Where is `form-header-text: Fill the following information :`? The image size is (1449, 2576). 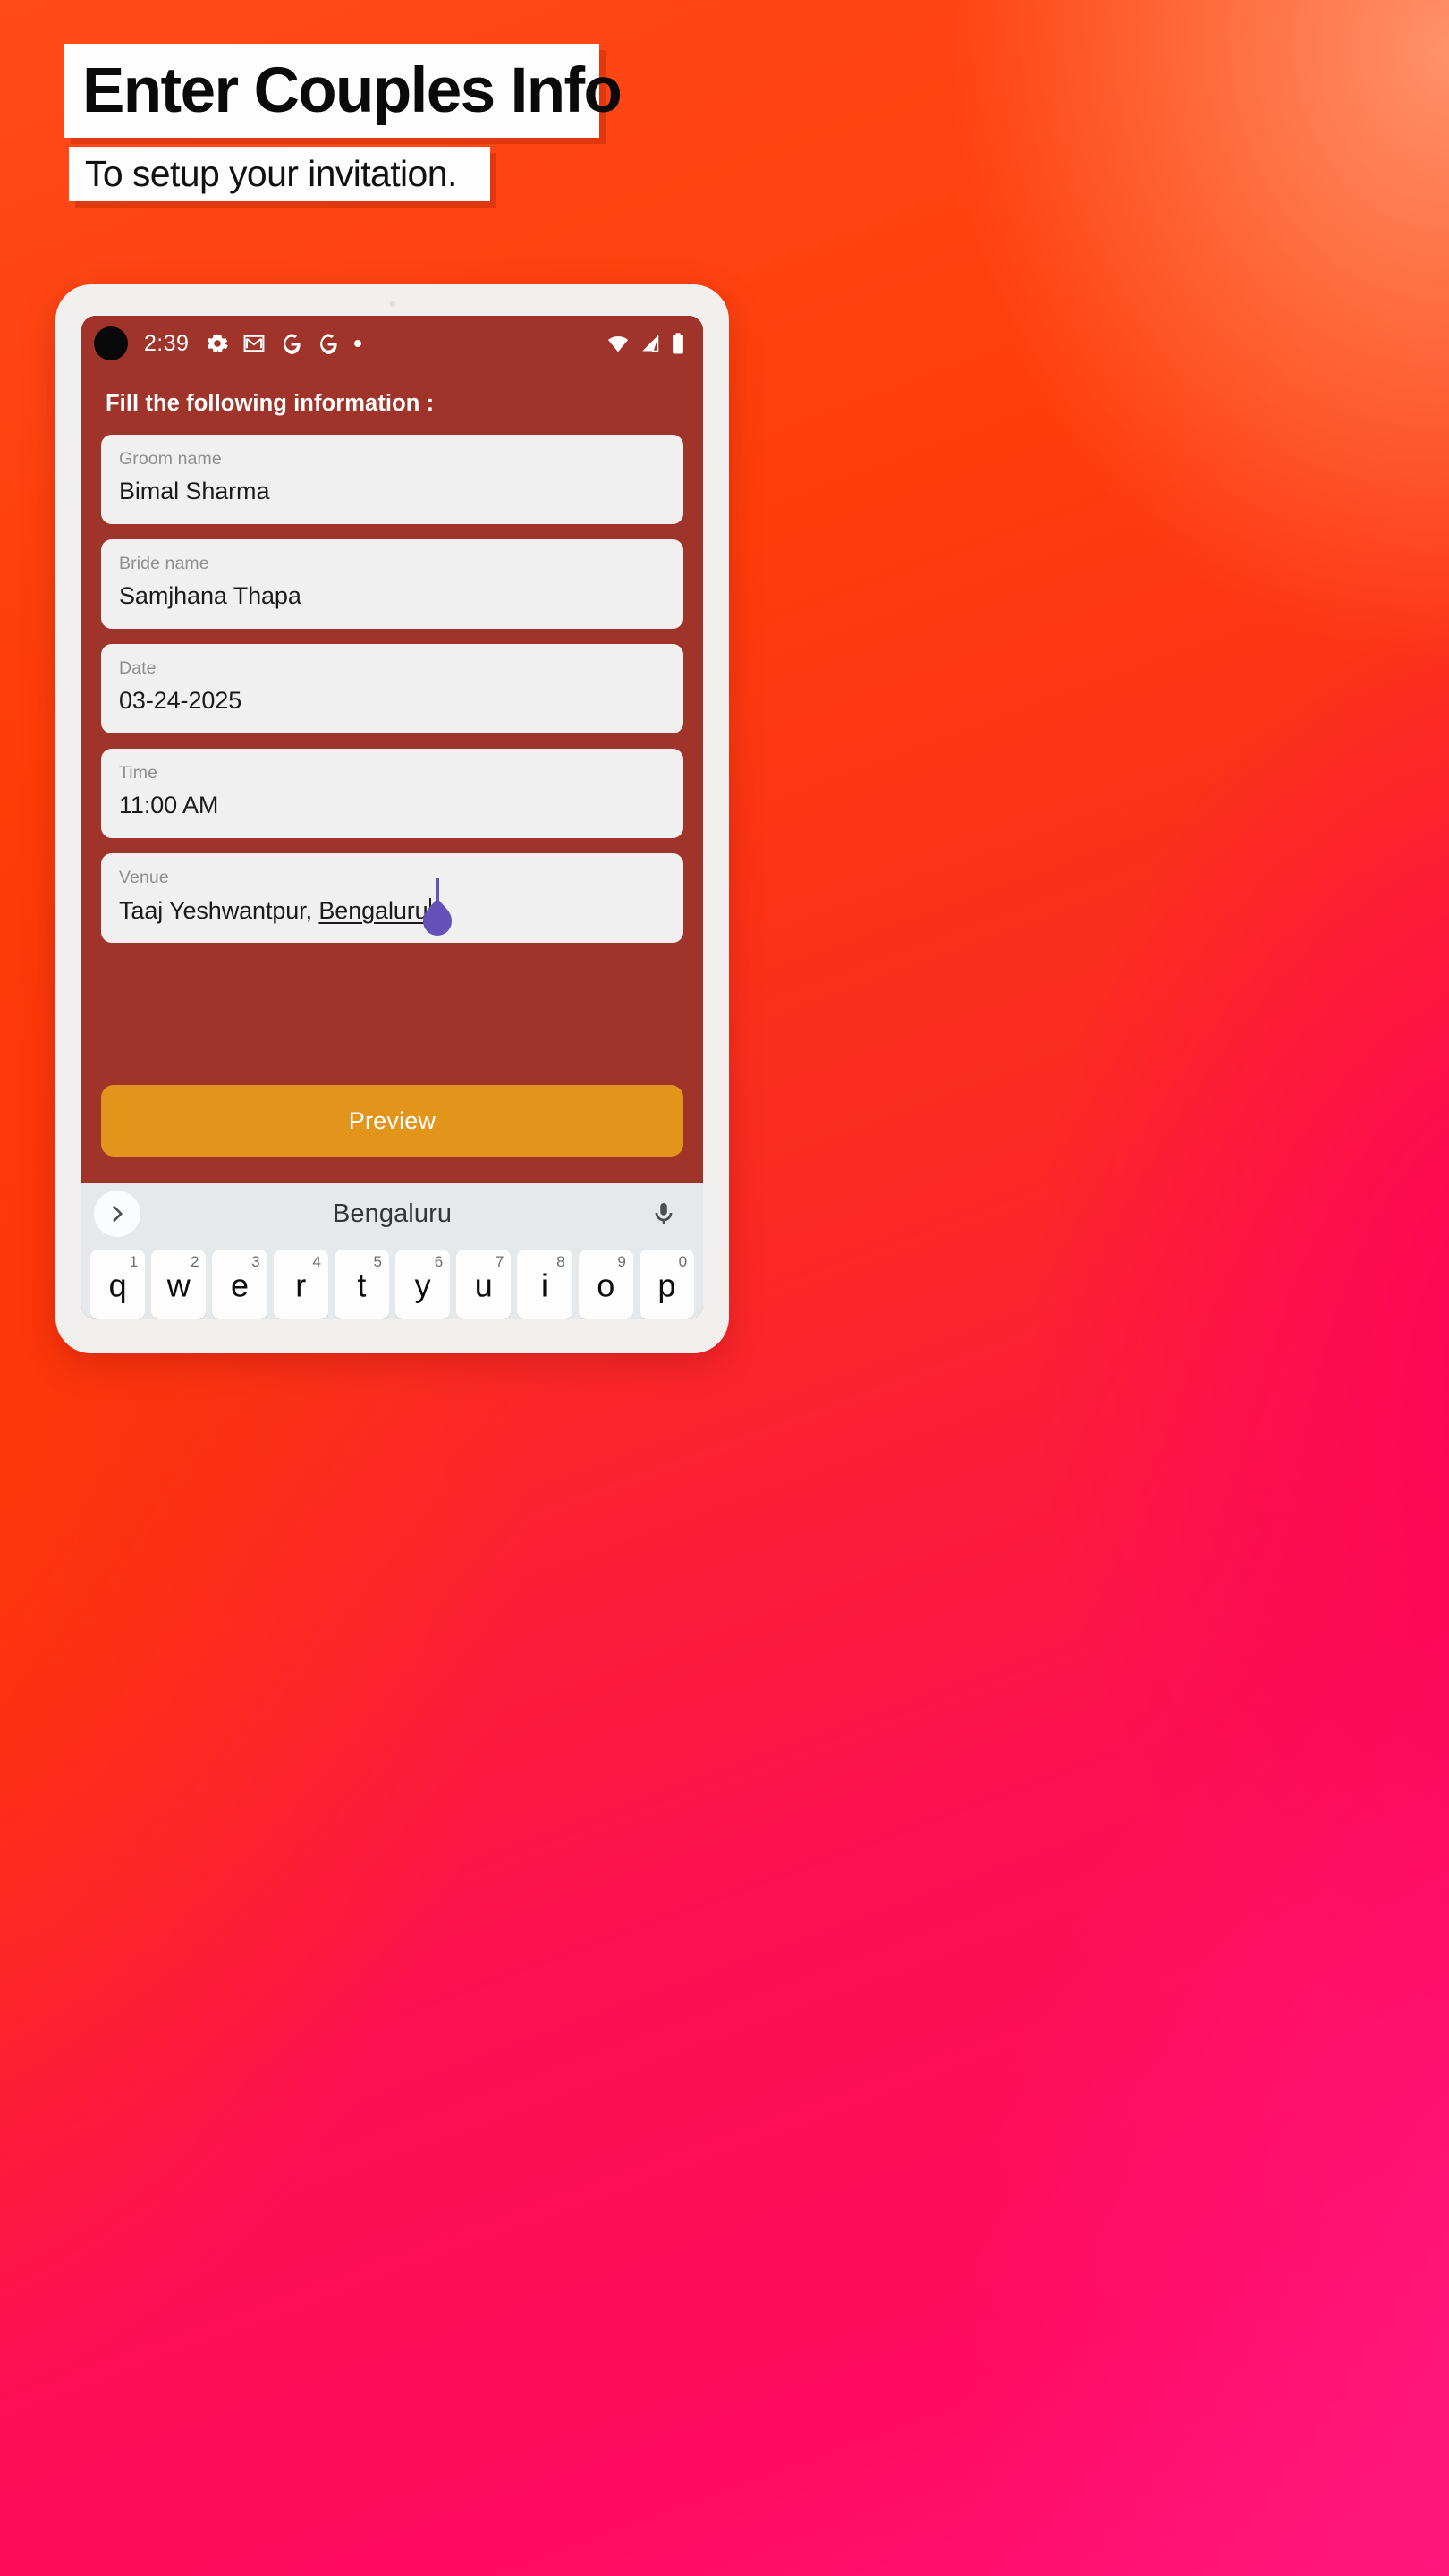
form-header-text: Fill the following information : is located at coordinates (270, 403).